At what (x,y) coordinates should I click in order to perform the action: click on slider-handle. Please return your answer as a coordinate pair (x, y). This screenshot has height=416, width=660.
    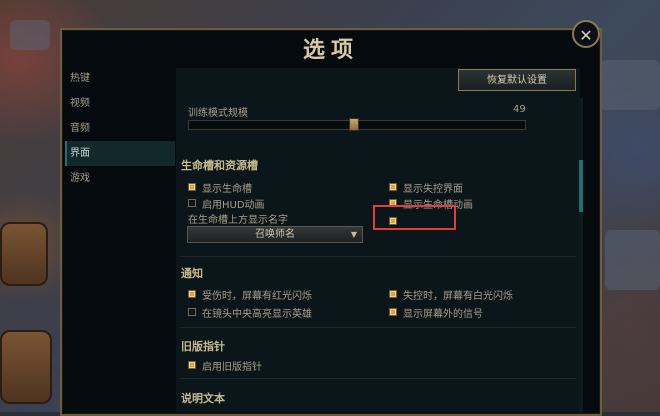
    Looking at the image, I should click on (353, 124).